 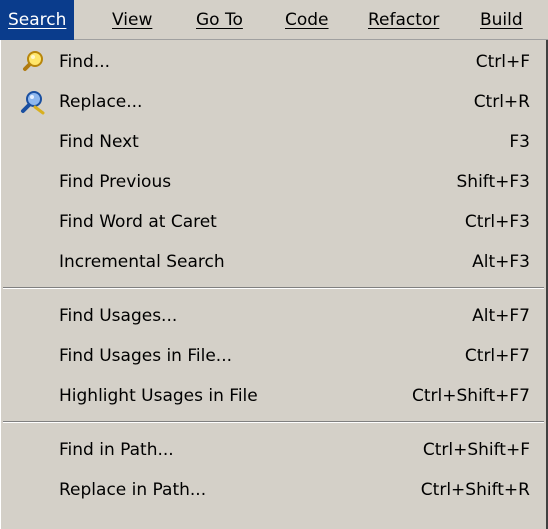 What do you see at coordinates (273, 102) in the screenshot?
I see `menu-item-replace: Replace... Ctrl+R` at bounding box center [273, 102].